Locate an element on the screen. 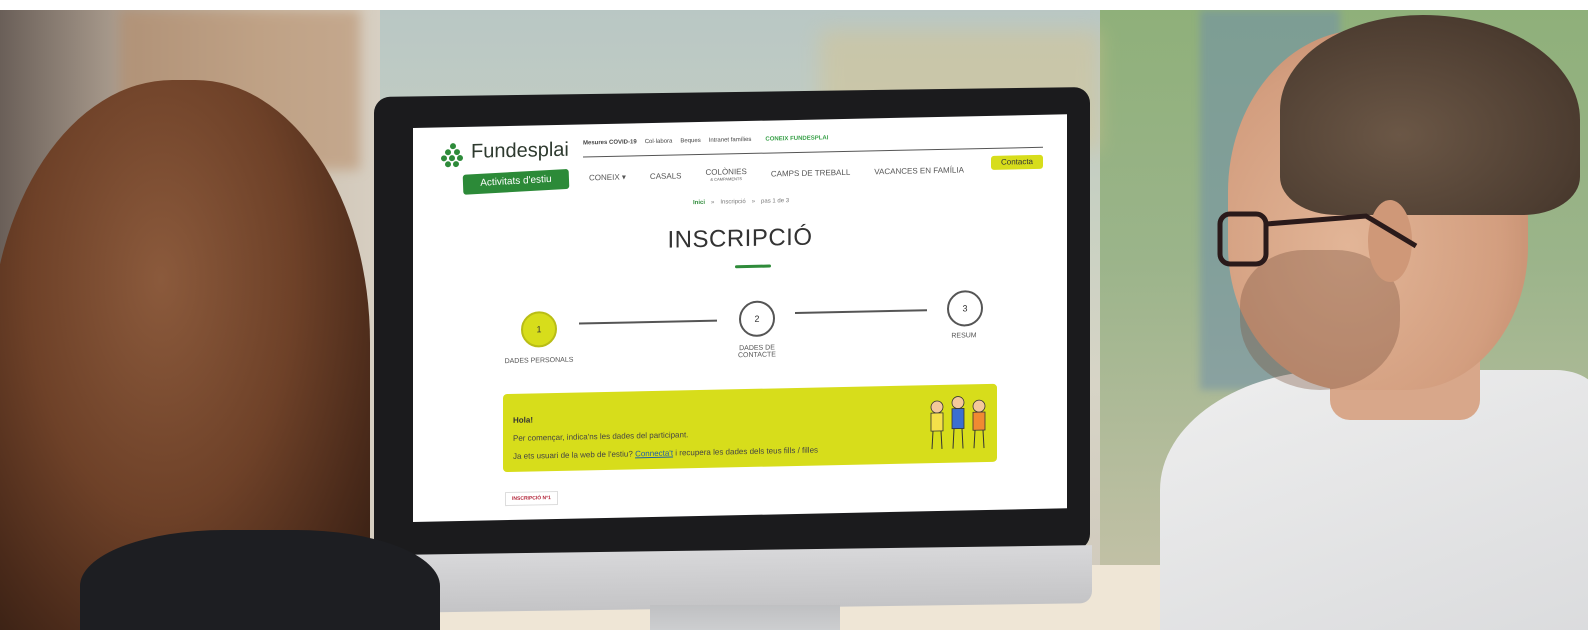 The height and width of the screenshot is (639, 1588). top-link-coneix: CONEIX FUNDESPLAI is located at coordinates (796, 138).